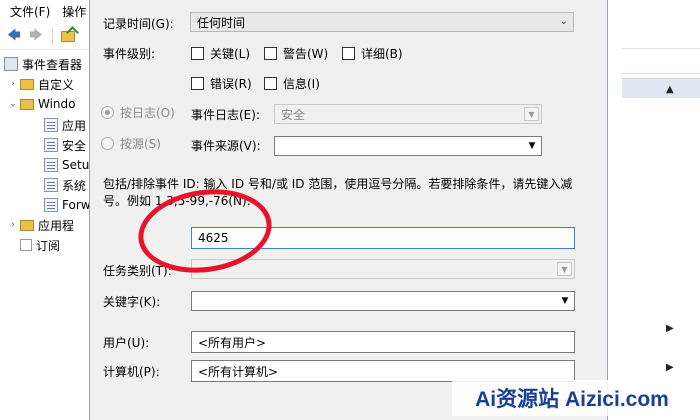 The width and height of the screenshot is (700, 420). I want to click on event-logs-combobox: 安全 ▼, so click(408, 114).